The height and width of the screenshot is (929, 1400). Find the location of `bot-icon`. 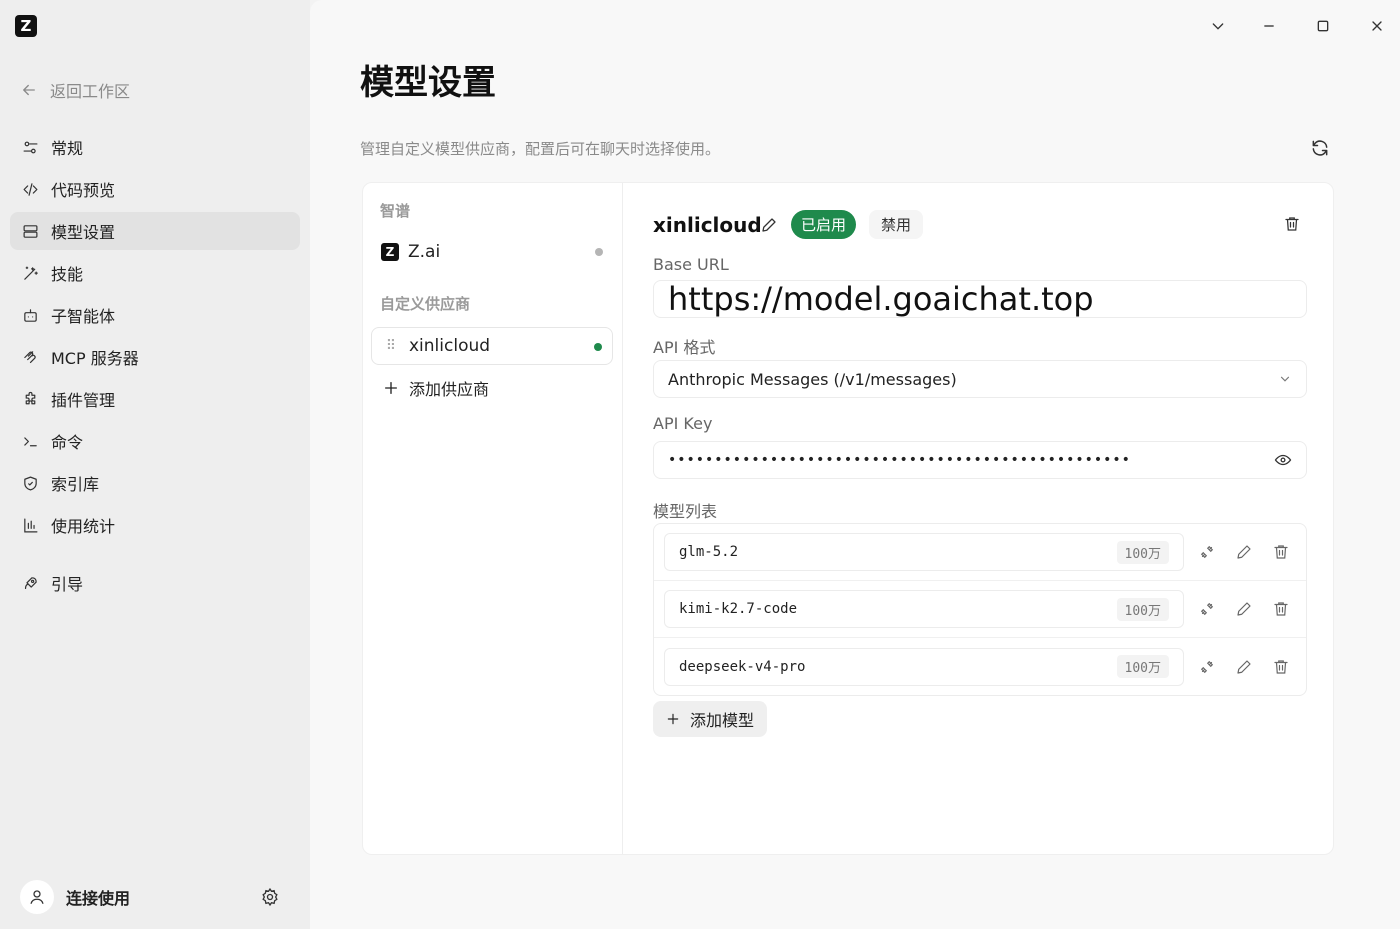

bot-icon is located at coordinates (30, 315).